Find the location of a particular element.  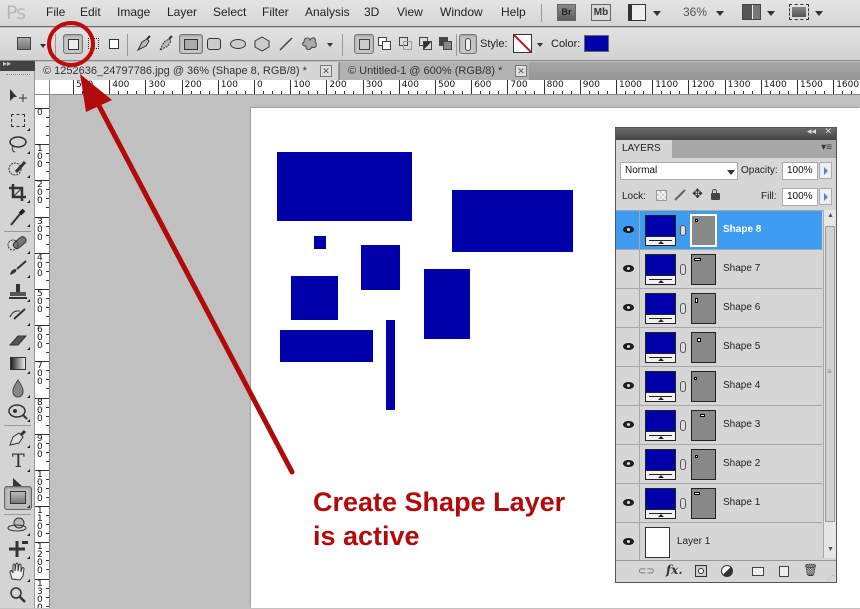

marquee-tool is located at coordinates (18, 121).